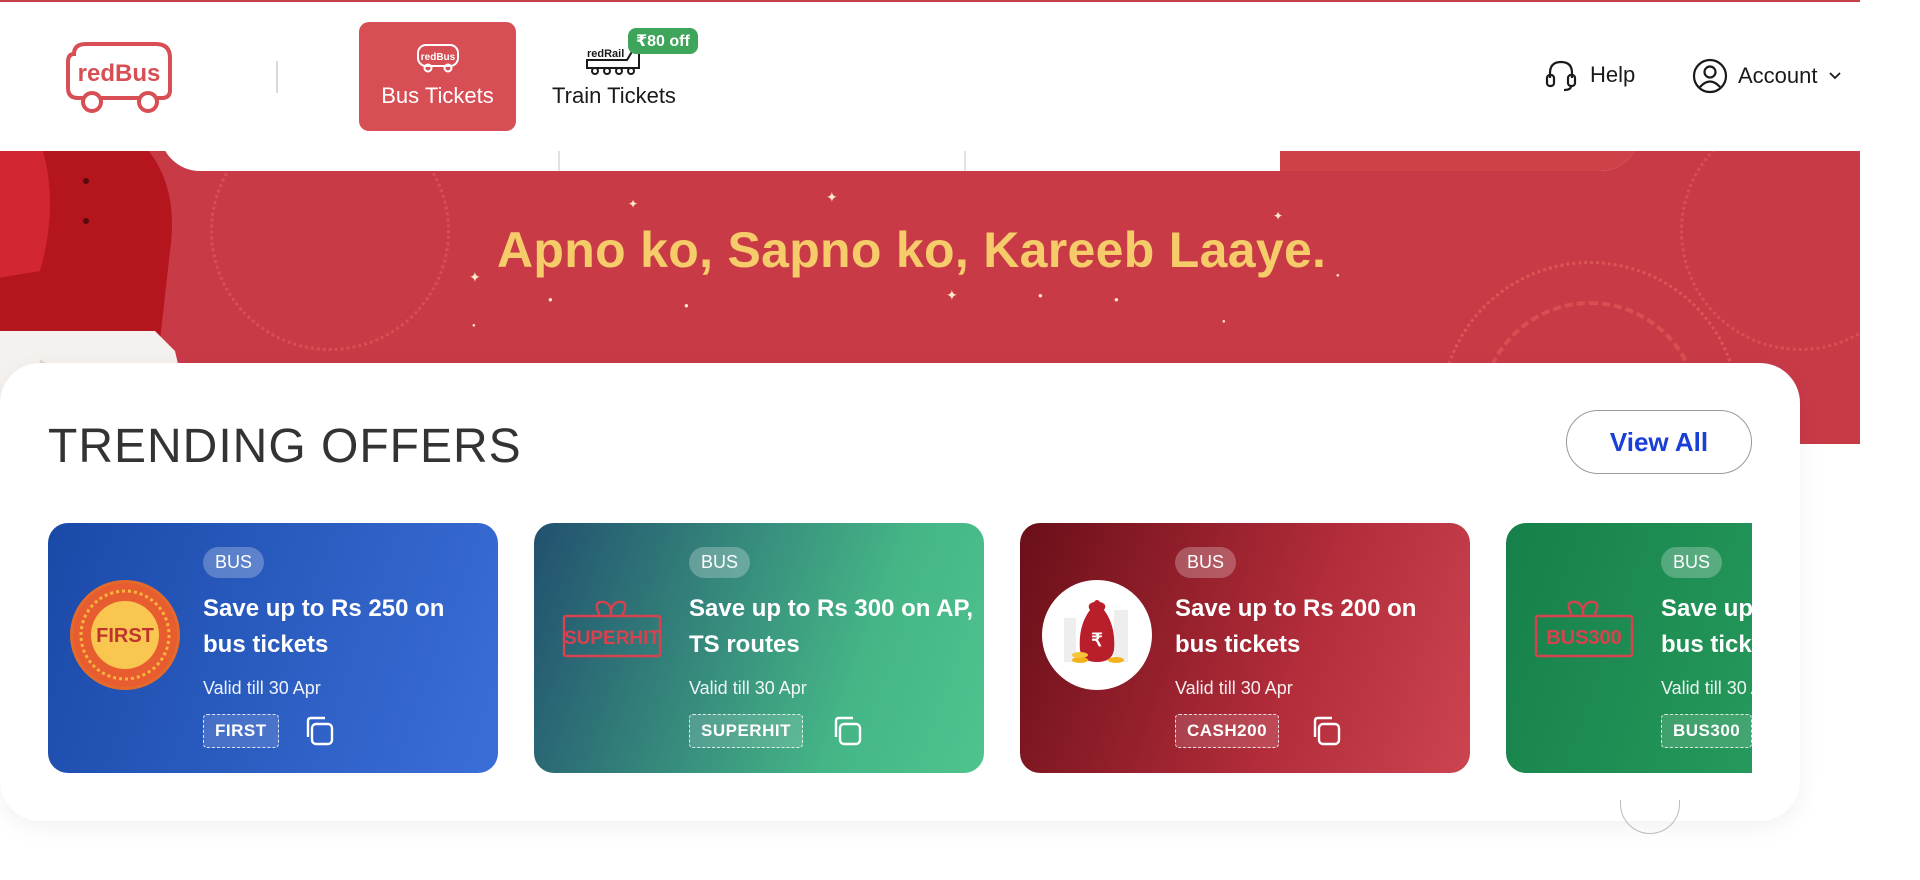 The width and height of the screenshot is (1920, 880). What do you see at coordinates (1659, 442) in the screenshot?
I see `view-all-button: View All` at bounding box center [1659, 442].